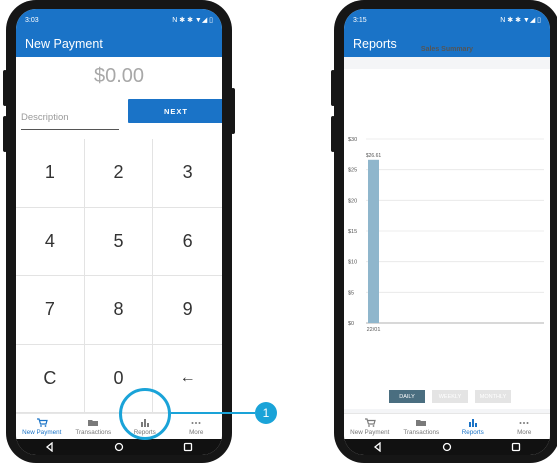 This screenshot has width=557, height=463. What do you see at coordinates (450, 396) in the screenshot?
I see `toggle-weekly: WEEKLY` at bounding box center [450, 396].